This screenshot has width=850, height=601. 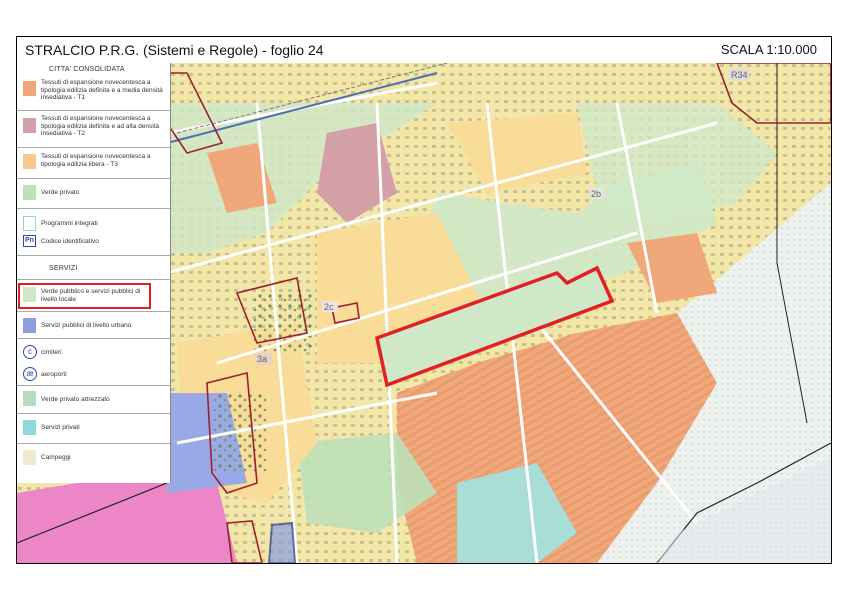 What do you see at coordinates (29, 88) in the screenshot?
I see `legend-swatch-t1` at bounding box center [29, 88].